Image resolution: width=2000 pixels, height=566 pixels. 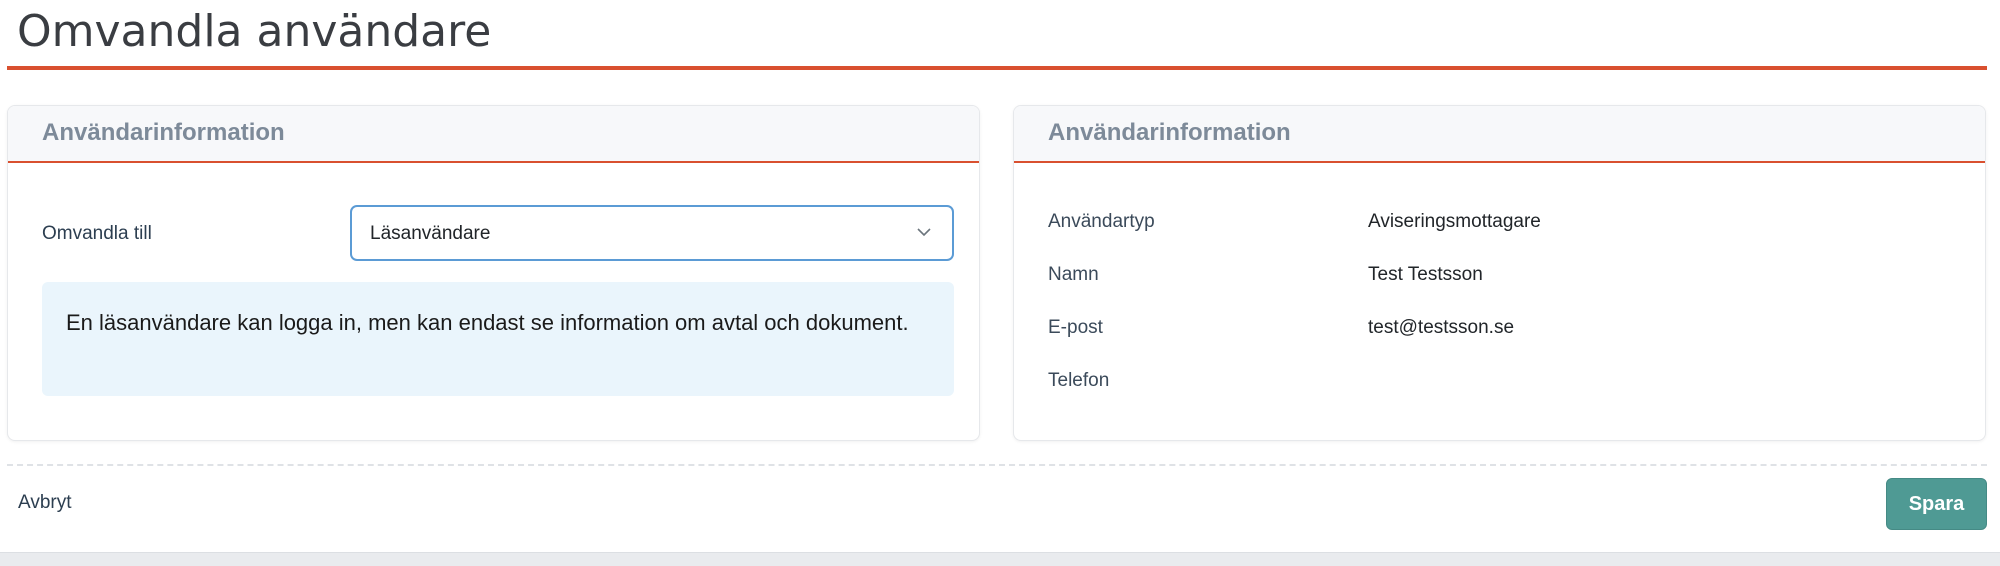 What do you see at coordinates (997, 35) in the screenshot?
I see `page-header: Omvandla användare` at bounding box center [997, 35].